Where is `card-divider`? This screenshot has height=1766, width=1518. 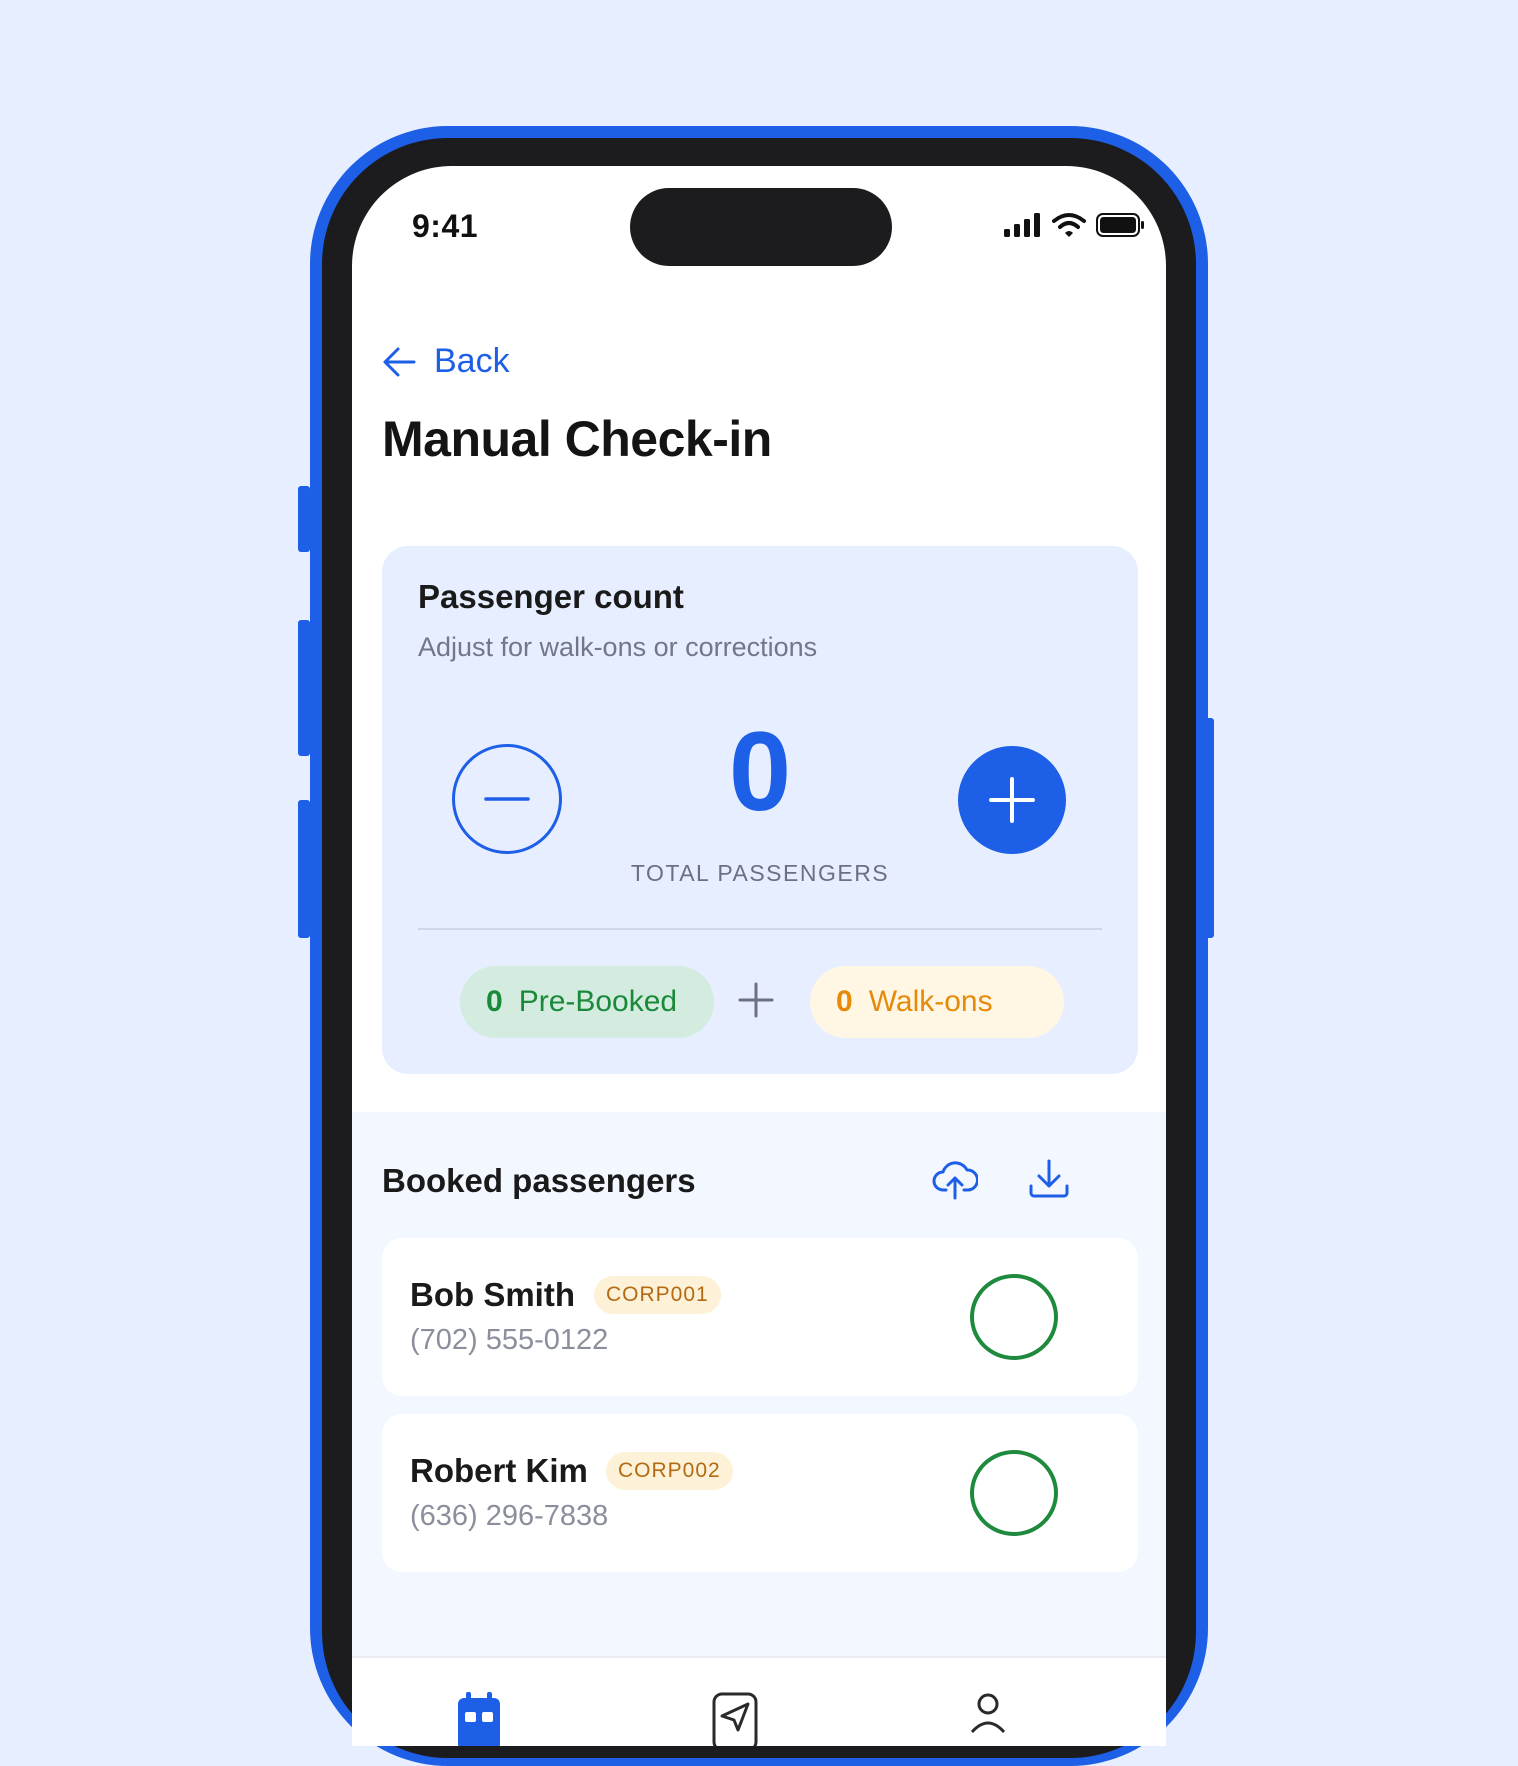
card-divider is located at coordinates (760, 929).